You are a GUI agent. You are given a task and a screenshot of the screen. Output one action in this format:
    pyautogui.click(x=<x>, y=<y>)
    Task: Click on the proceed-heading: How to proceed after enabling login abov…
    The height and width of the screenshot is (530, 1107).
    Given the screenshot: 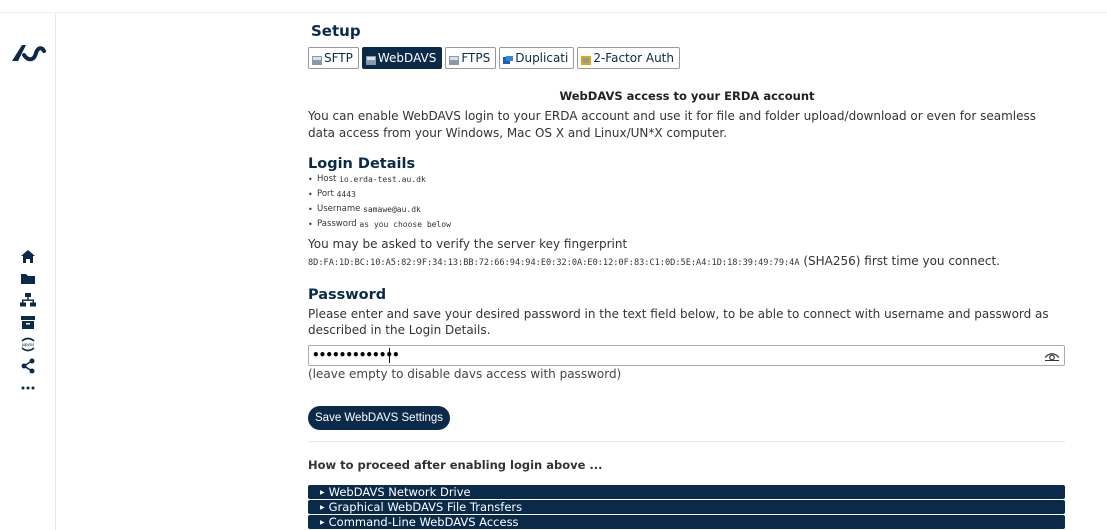 What is the action you would take?
    pyautogui.click(x=455, y=465)
    